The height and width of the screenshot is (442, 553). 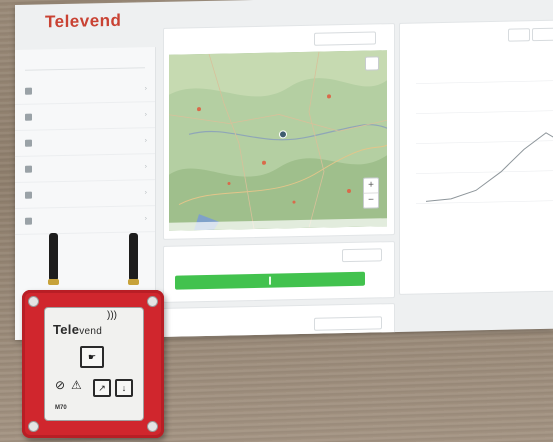 I want to click on televend-logo: Televend, so click(x=83, y=21).